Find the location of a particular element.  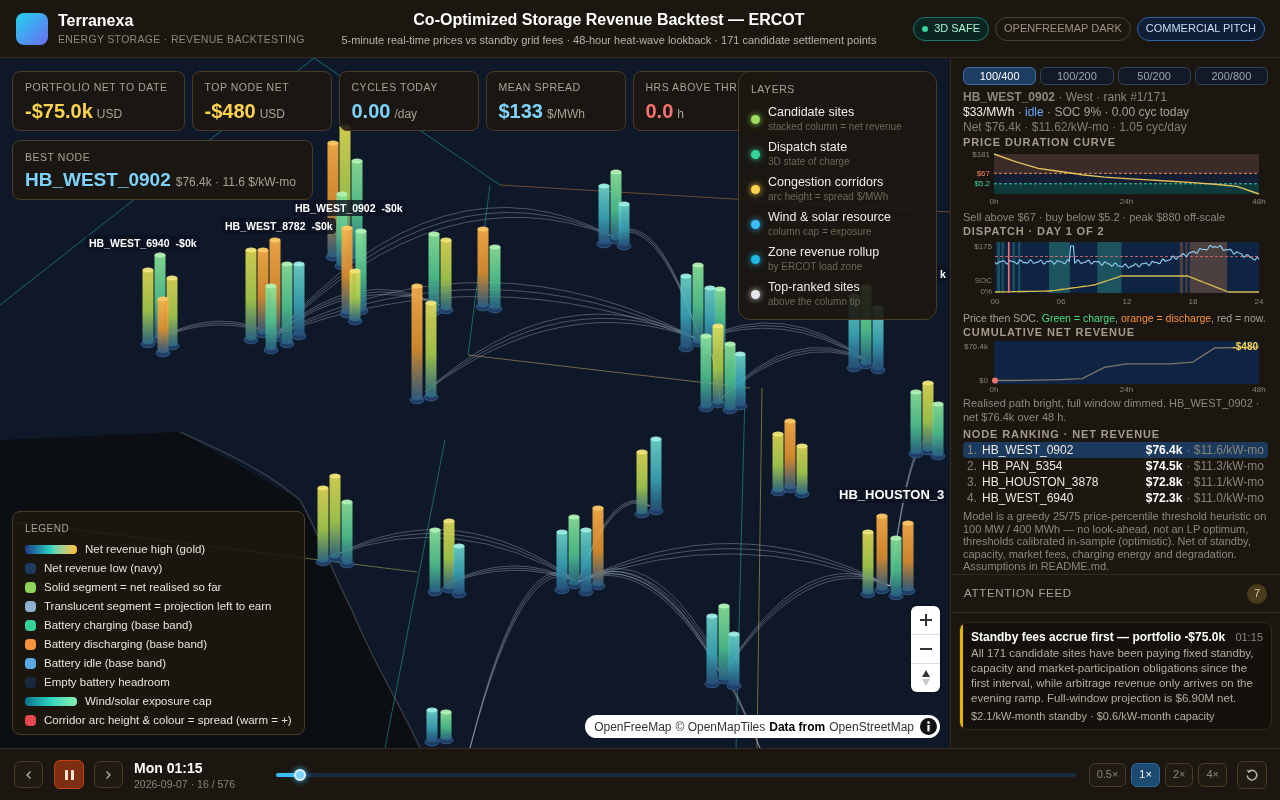

node-name: HB_PAN_5354 is located at coordinates (1023, 466).